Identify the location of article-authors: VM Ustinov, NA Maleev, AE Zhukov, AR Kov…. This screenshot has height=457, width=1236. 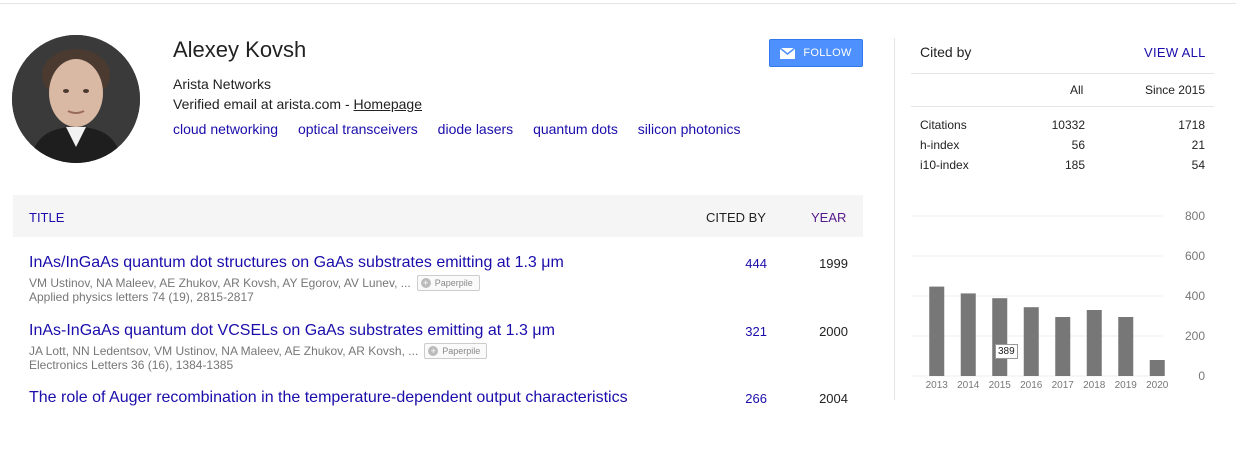
(254, 283).